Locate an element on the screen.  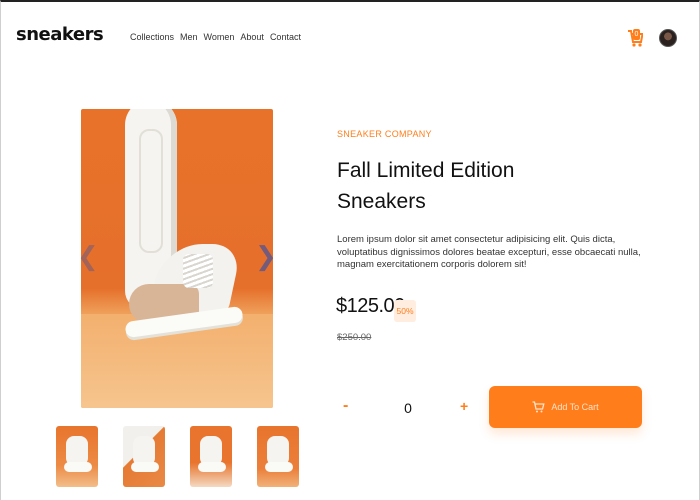
company-name: SNEAKER COMPANY is located at coordinates (384, 134).